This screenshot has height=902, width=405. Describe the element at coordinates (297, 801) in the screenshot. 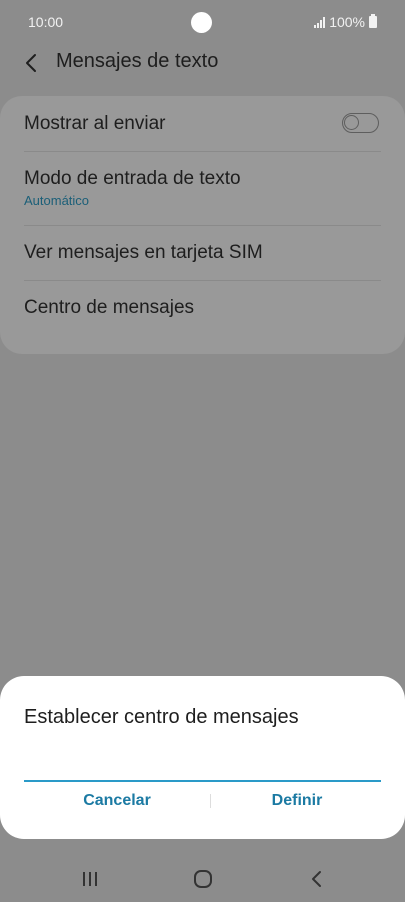

I see `define-button: Definir` at that location.